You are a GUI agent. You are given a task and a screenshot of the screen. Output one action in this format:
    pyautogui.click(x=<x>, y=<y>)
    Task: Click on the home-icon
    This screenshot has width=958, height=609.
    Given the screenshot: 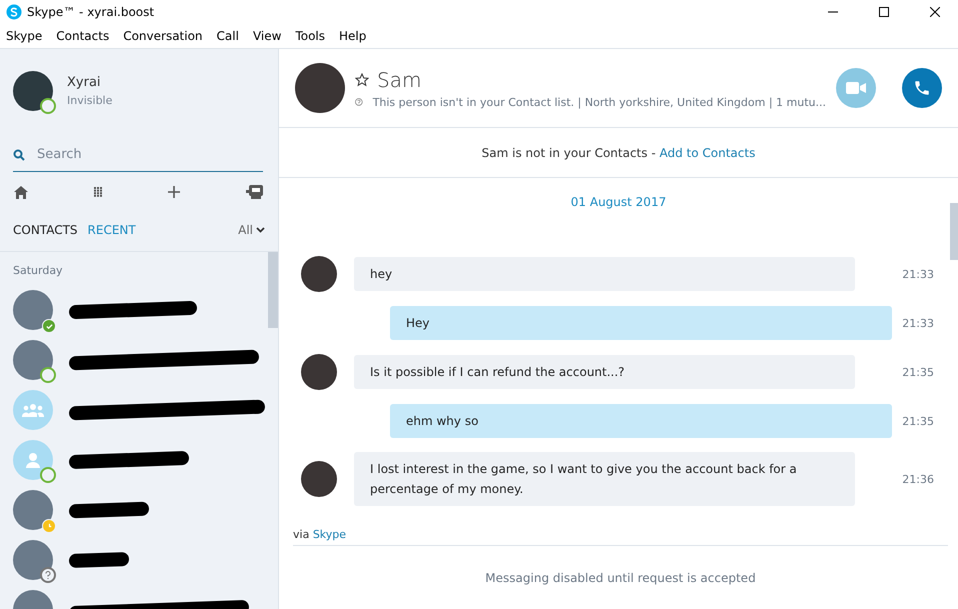 What is the action you would take?
    pyautogui.click(x=21, y=192)
    